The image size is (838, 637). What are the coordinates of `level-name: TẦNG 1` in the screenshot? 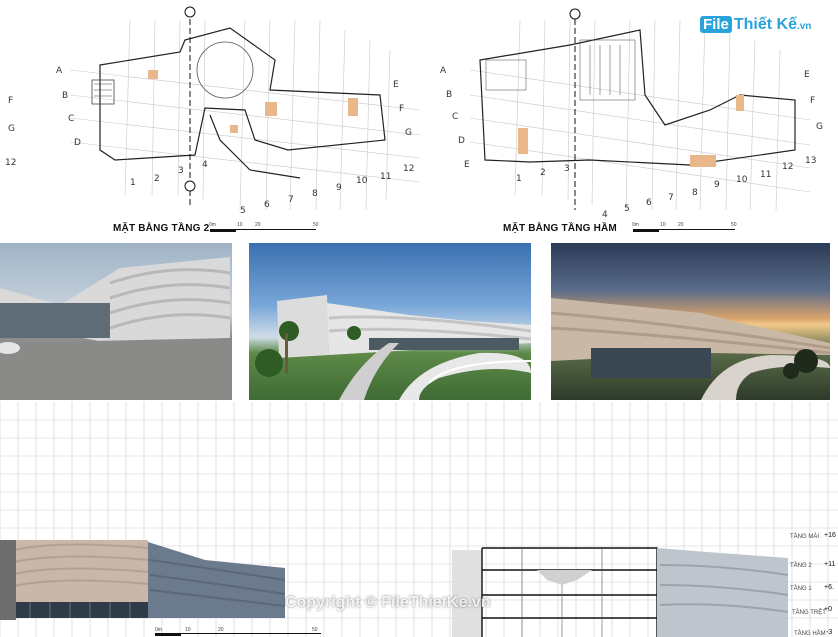 It's located at (801, 589).